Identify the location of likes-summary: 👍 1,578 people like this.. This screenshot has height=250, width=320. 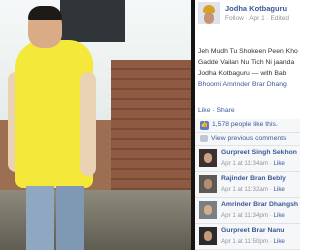
(247, 126).